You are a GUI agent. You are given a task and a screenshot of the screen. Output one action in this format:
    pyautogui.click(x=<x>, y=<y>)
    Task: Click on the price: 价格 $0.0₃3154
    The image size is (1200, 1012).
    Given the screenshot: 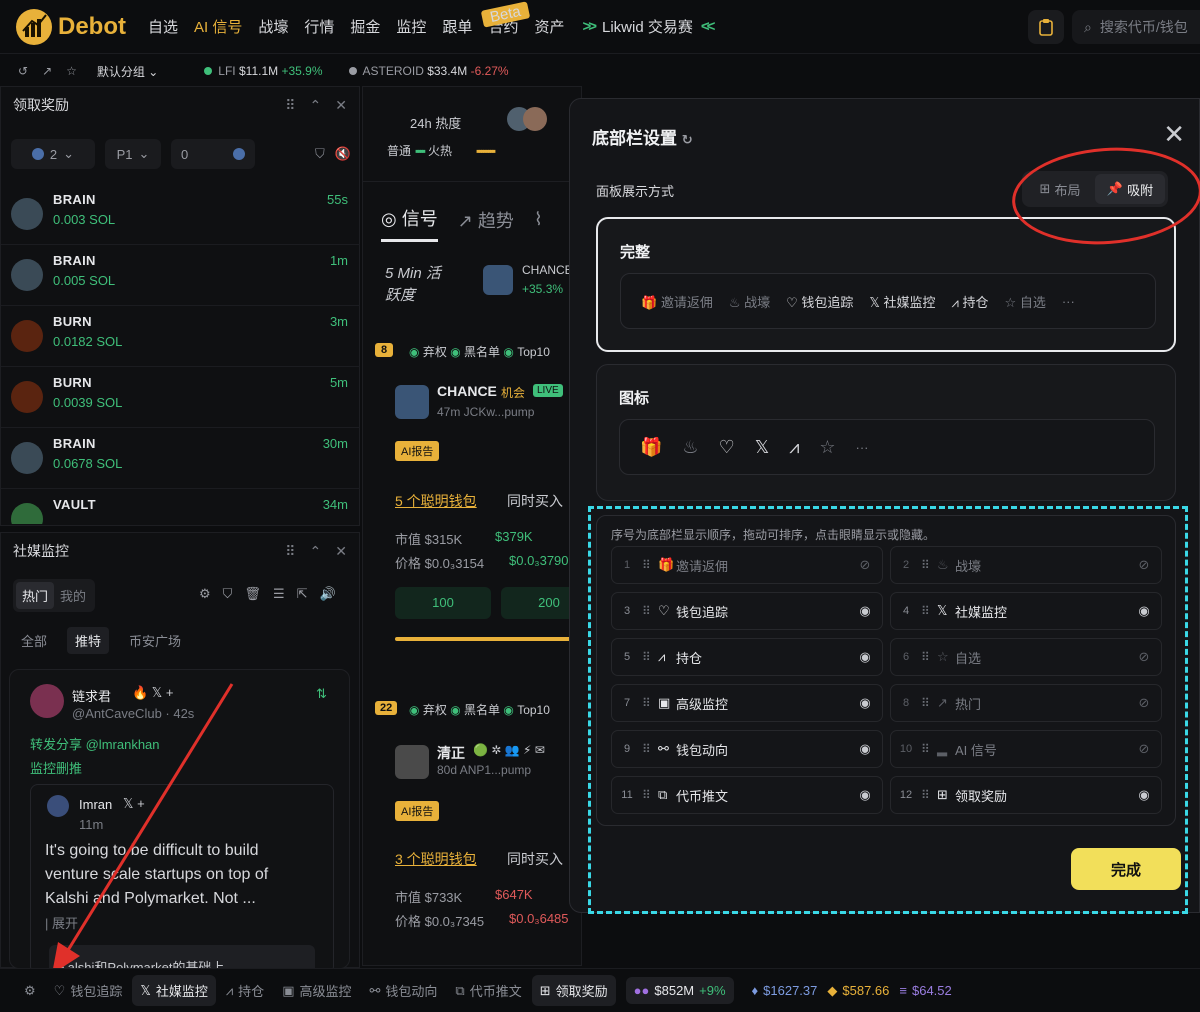 What is the action you would take?
    pyautogui.click(x=440, y=563)
    